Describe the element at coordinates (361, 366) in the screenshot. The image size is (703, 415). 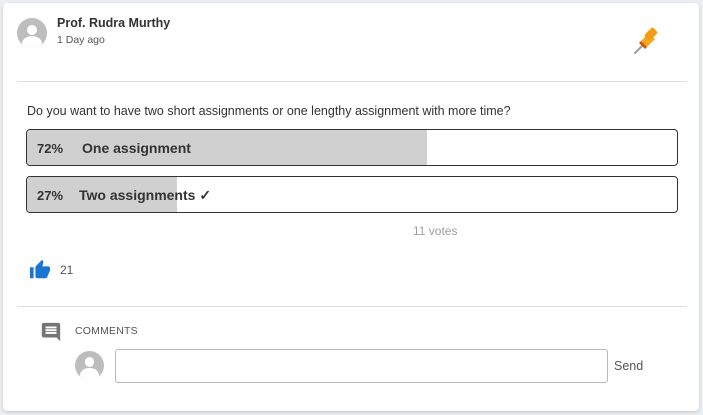
I see `comment-input` at that location.